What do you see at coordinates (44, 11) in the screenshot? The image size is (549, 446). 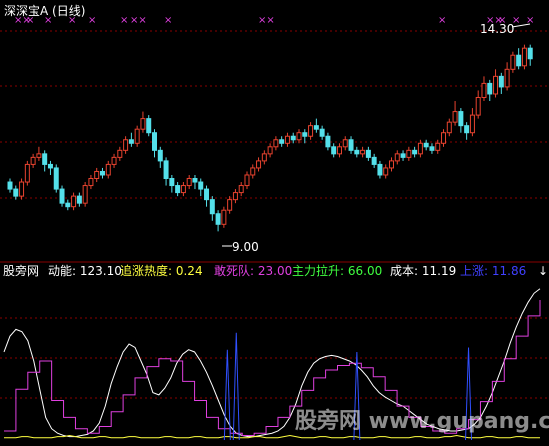 I see `chart-title: 深深宝A (日线)` at bounding box center [44, 11].